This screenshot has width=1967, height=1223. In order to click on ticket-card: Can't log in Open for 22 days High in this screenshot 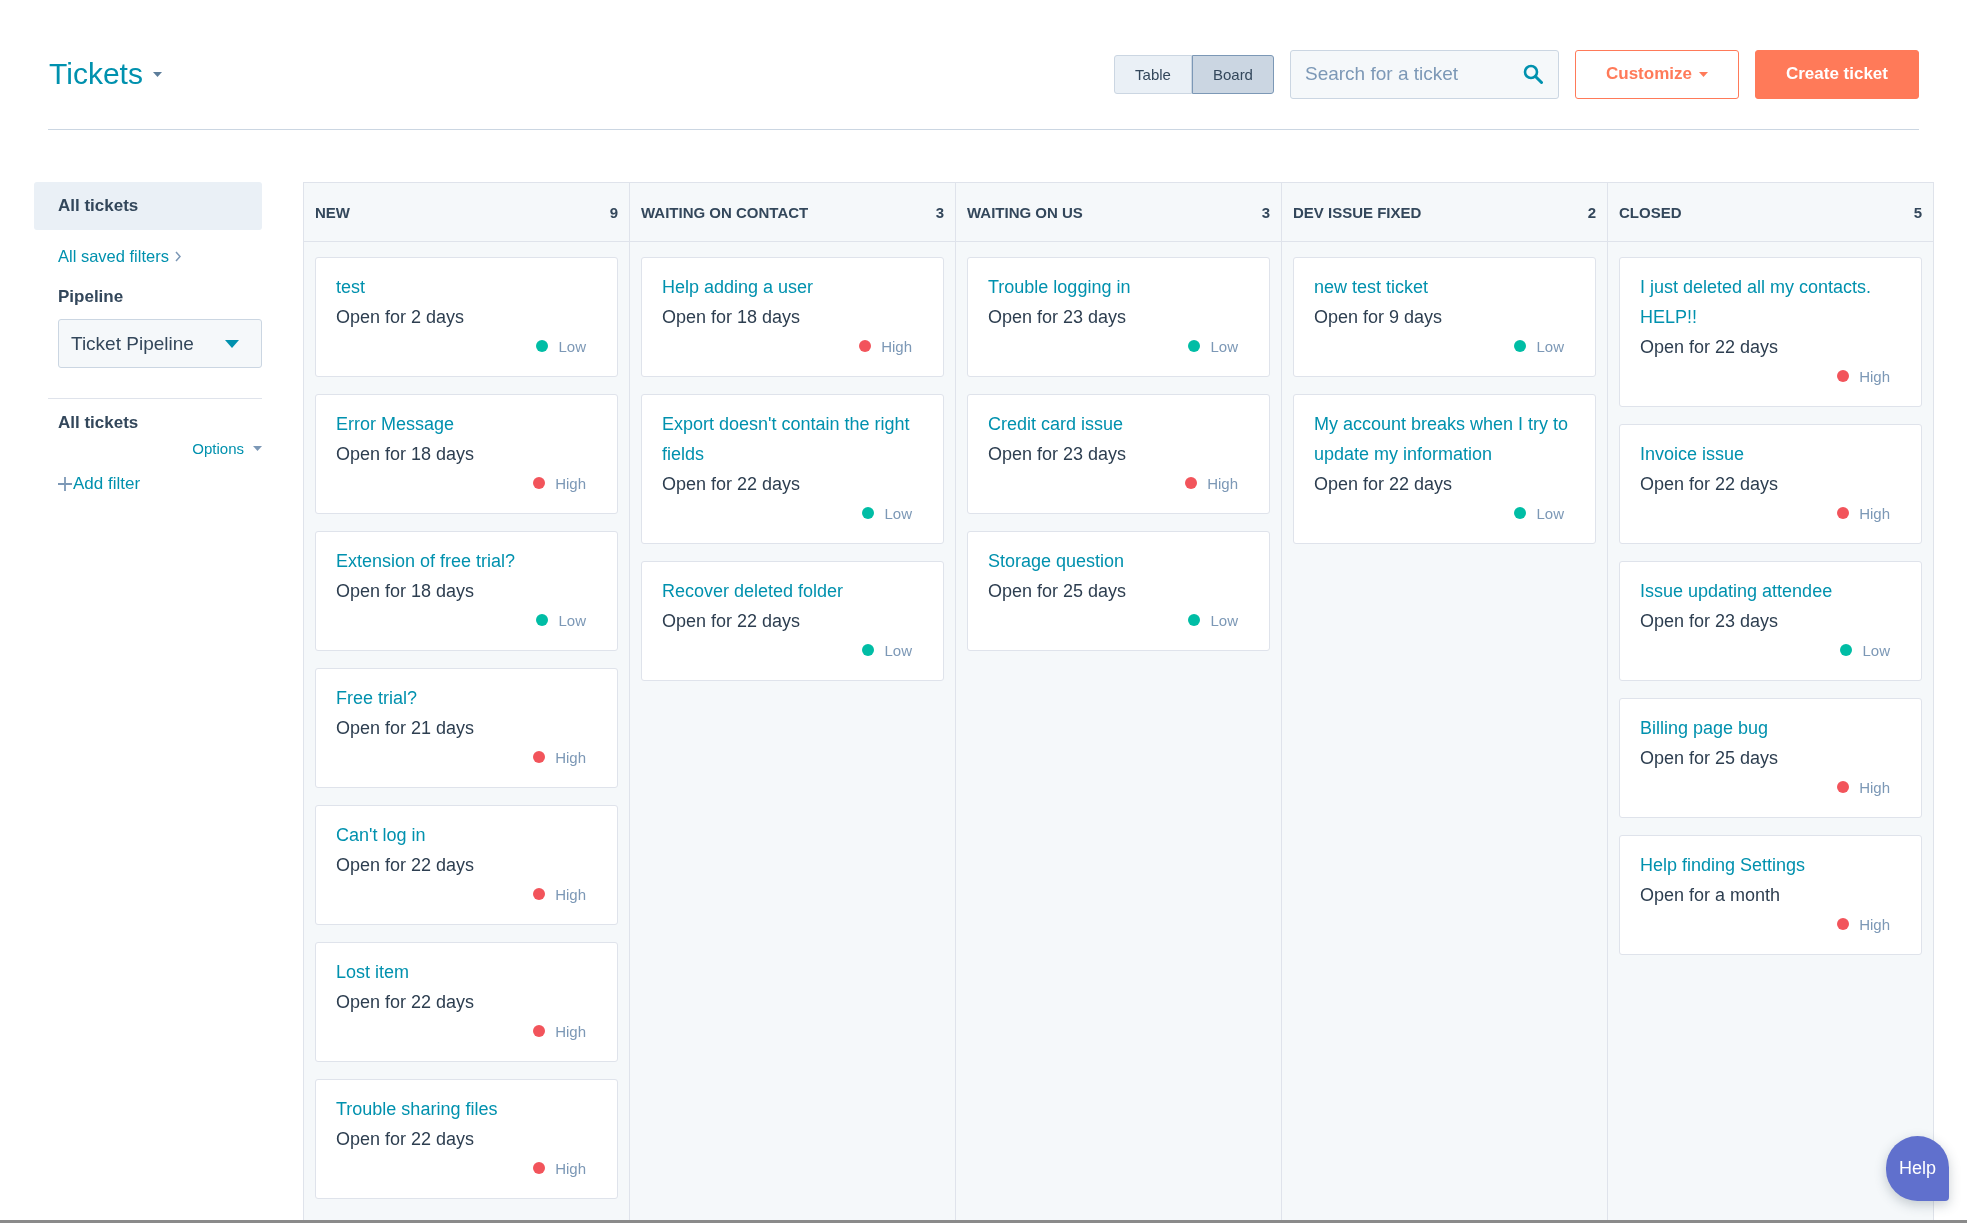, I will do `click(466, 865)`.